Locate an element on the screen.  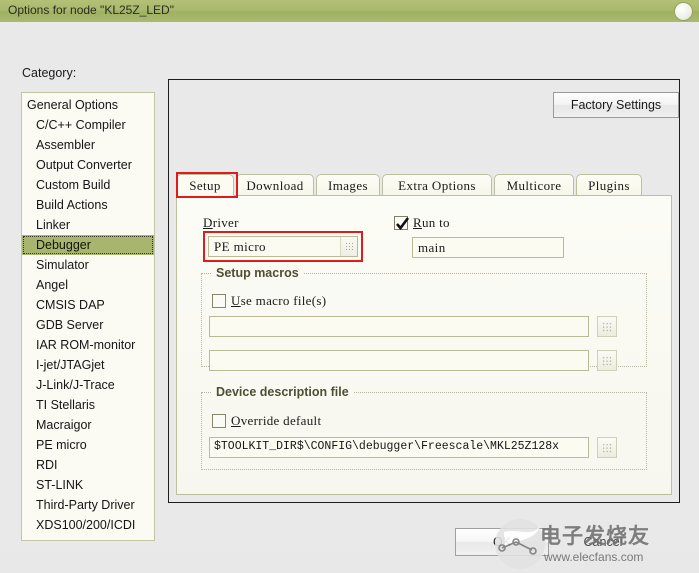
cancel-button: Cancel is located at coordinates (603, 542).